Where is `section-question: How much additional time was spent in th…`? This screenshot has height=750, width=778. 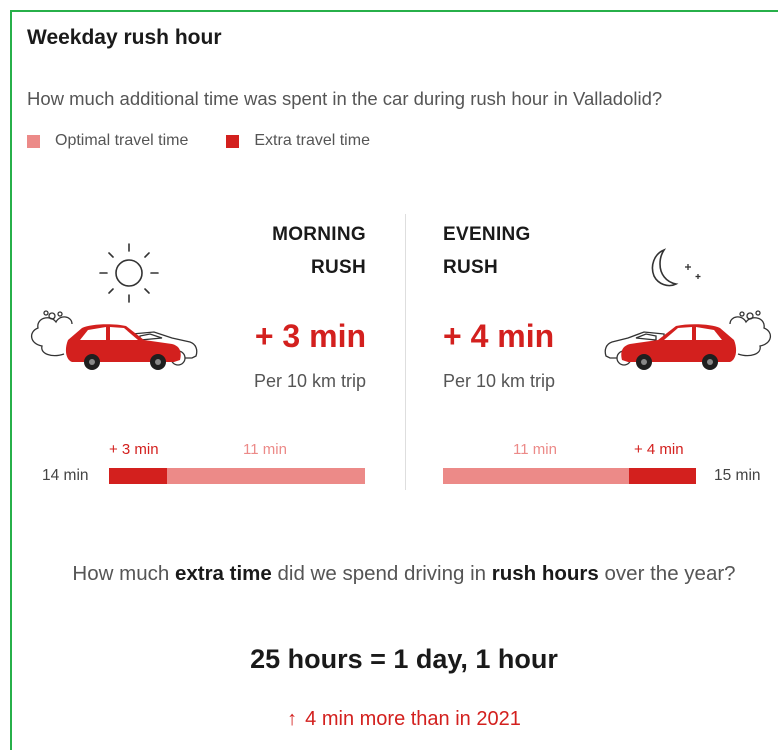
section-question: How much additional time was spent in th… is located at coordinates (345, 98).